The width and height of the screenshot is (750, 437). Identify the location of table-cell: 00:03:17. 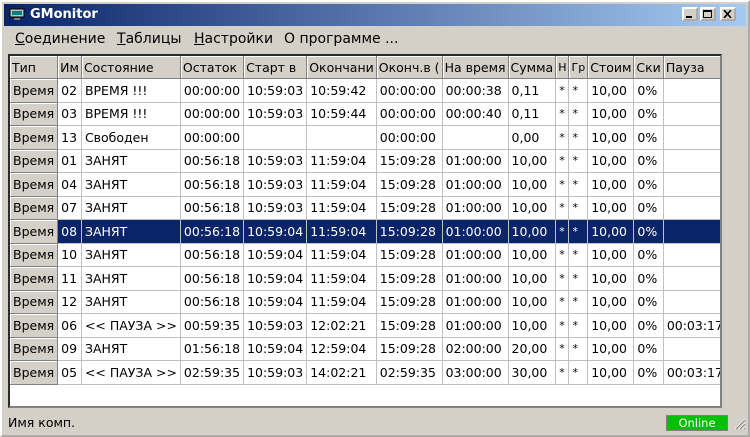
(691, 325).